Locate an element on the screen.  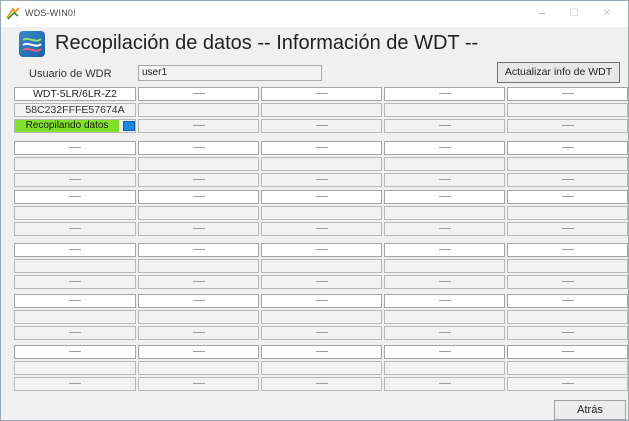
title-bar: WDS-WIN0! – ☐ ✕ is located at coordinates (314, 14).